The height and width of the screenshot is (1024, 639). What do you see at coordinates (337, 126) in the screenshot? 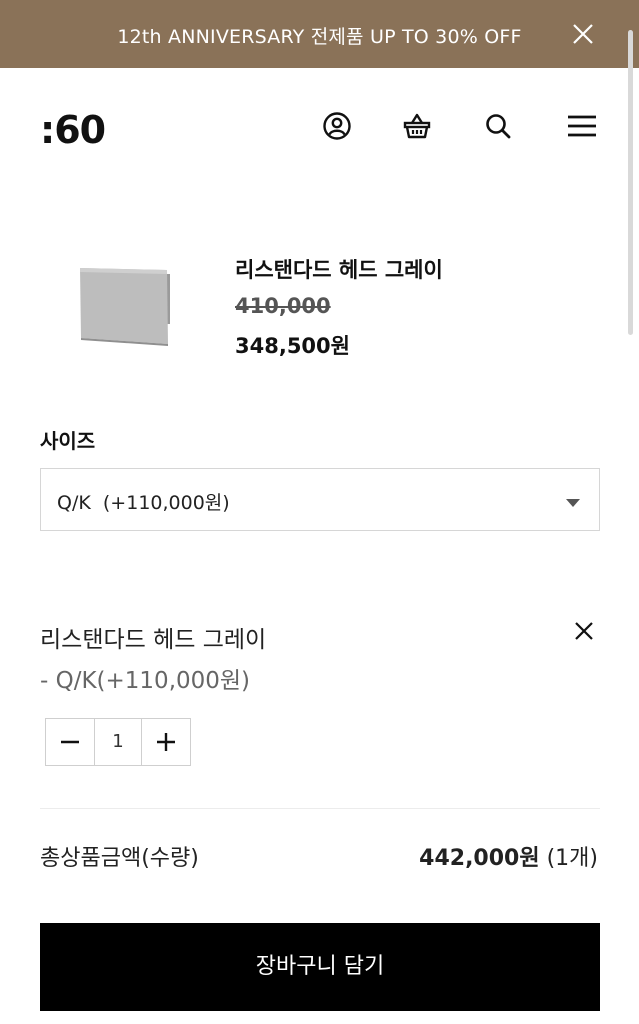
I see `account-icon` at bounding box center [337, 126].